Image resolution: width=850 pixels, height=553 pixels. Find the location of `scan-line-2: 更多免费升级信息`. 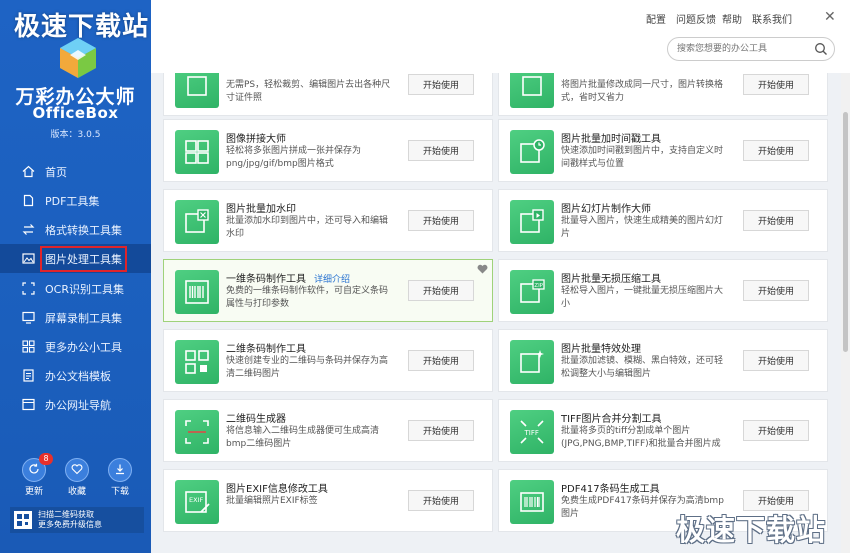

scan-line-2: 更多免费升级信息 is located at coordinates (70, 524).